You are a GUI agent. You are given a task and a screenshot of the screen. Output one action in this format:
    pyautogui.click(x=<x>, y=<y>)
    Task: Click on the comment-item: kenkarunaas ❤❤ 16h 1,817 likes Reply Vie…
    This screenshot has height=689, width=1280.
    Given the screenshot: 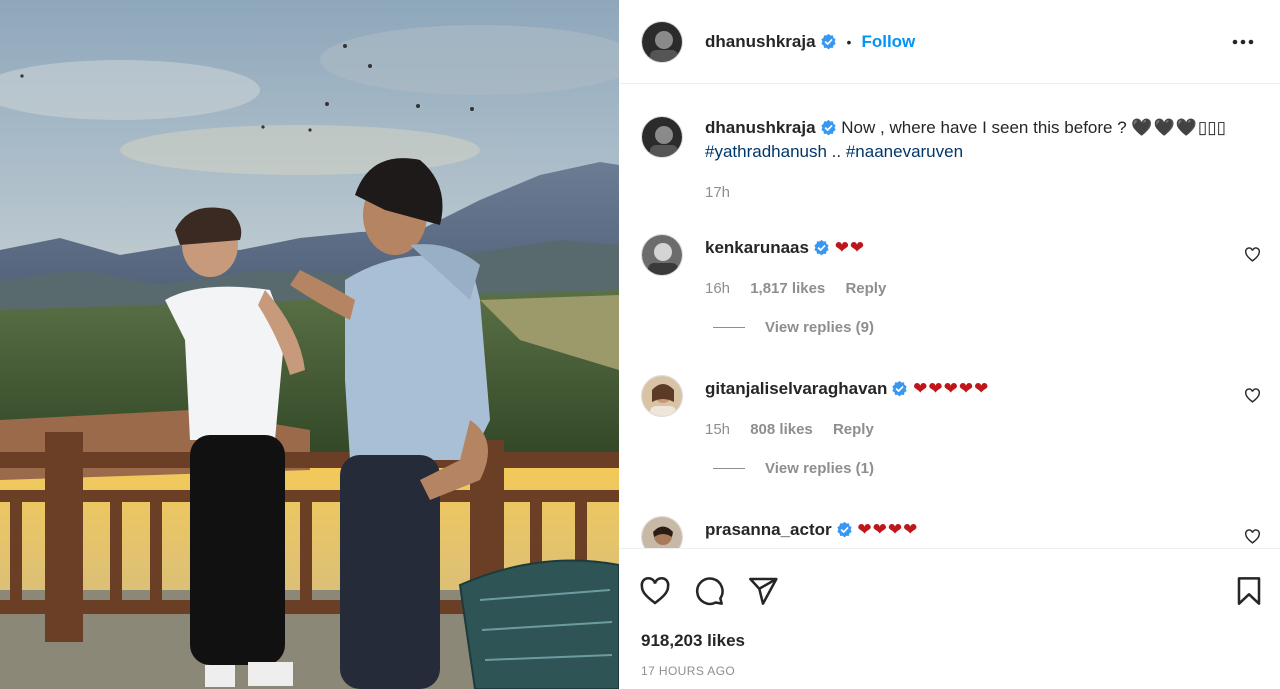 What is the action you would take?
    pyautogui.click(x=951, y=285)
    